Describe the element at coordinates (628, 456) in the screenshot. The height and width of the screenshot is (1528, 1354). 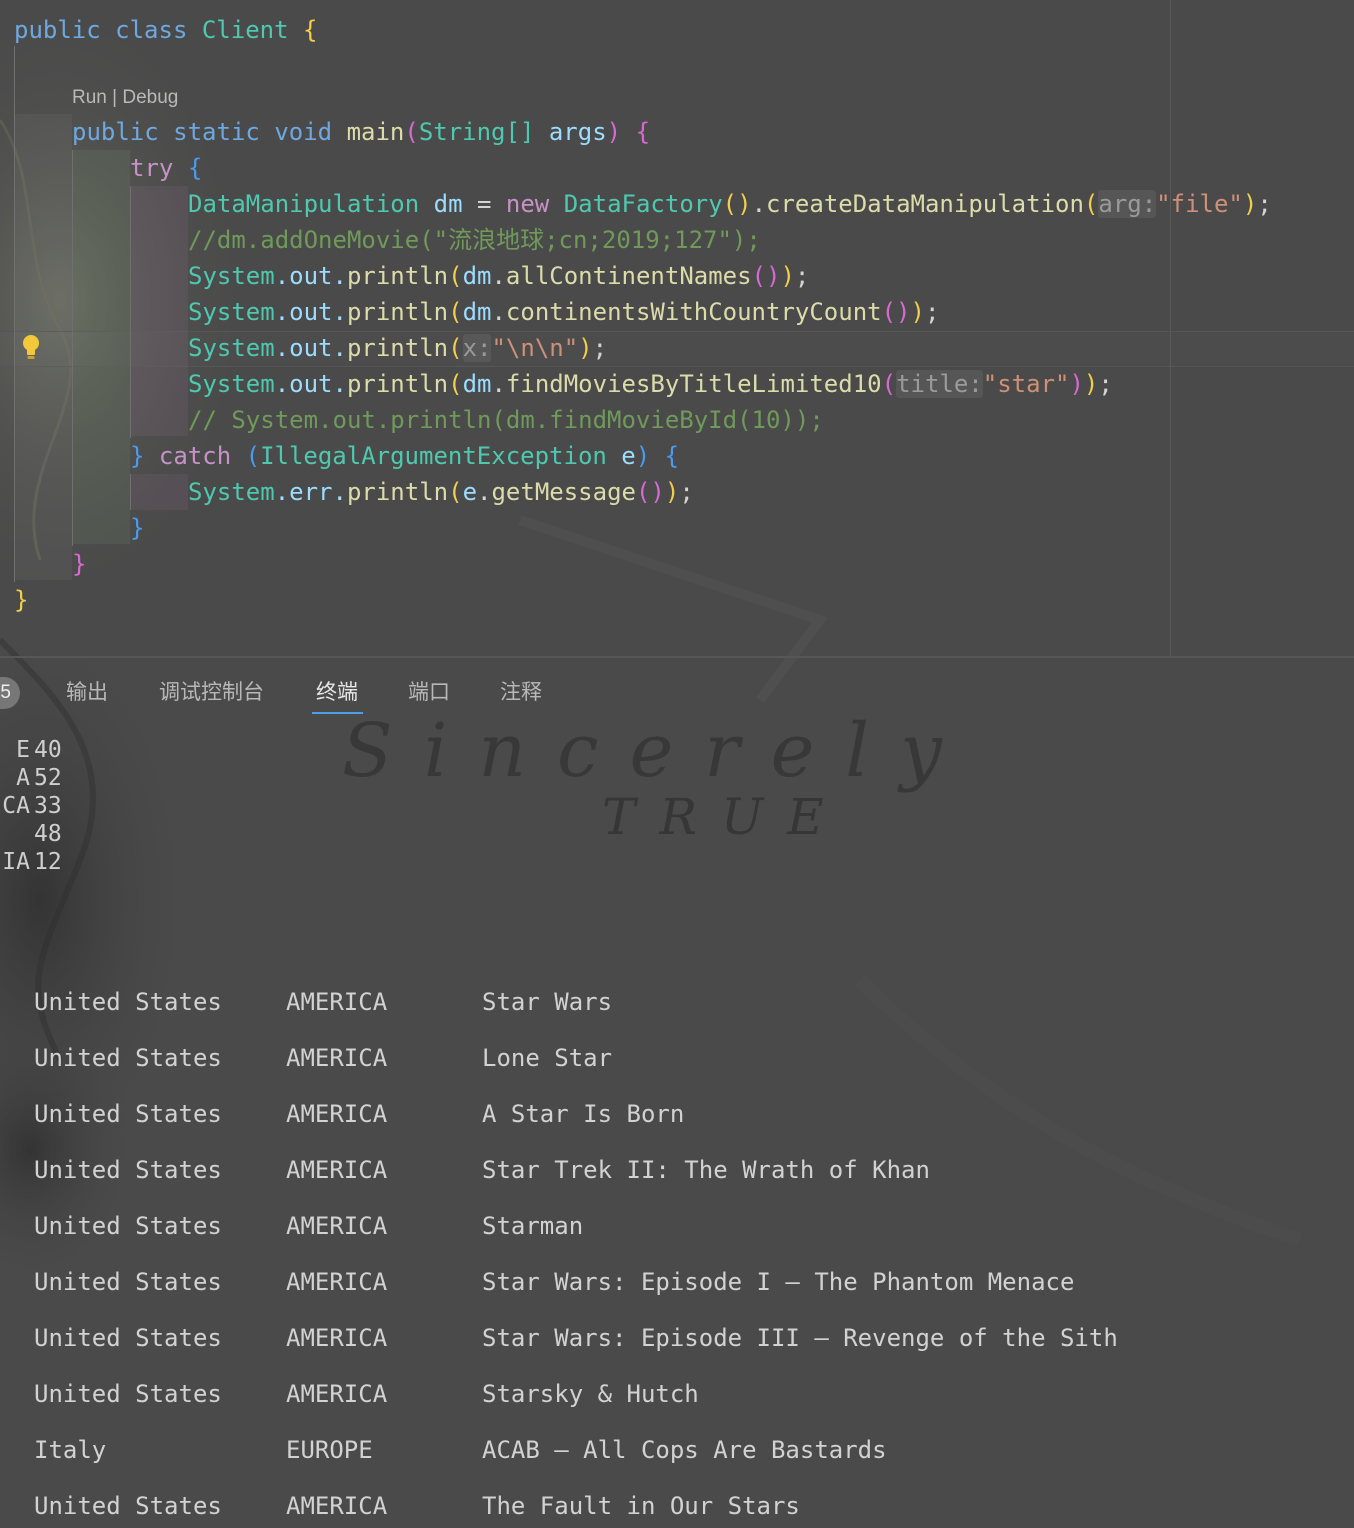
I see `param-name: e` at that location.